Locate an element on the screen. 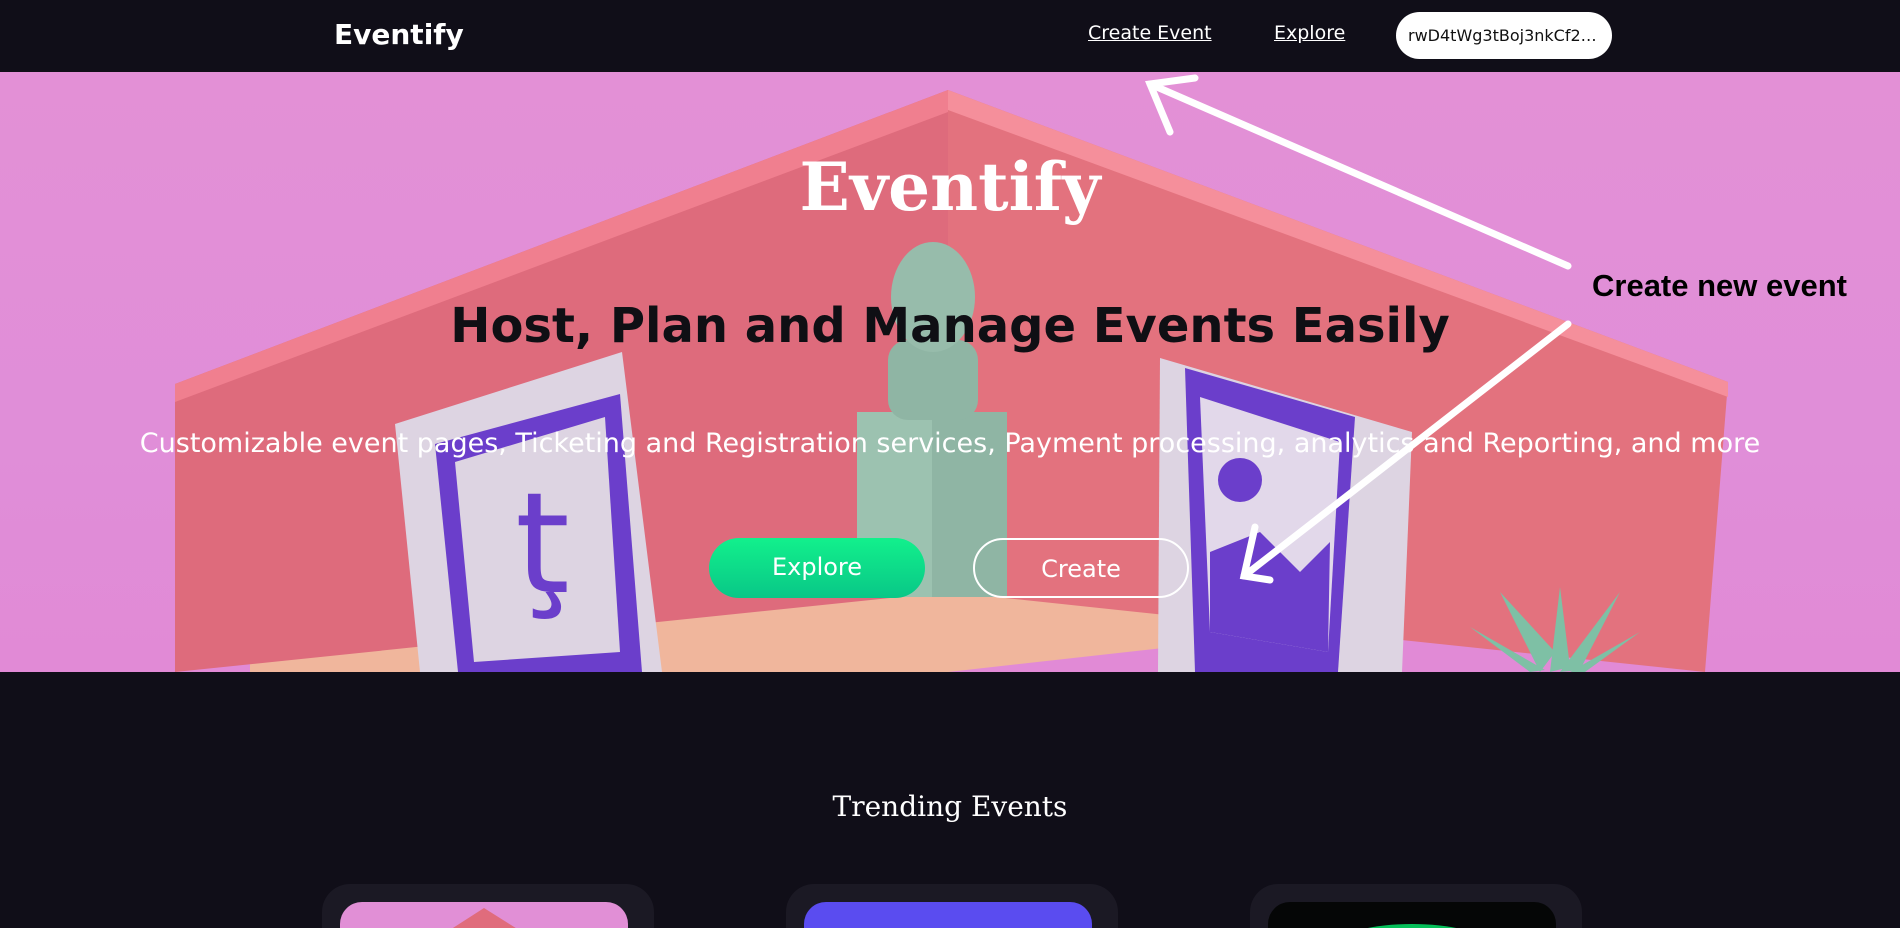 The height and width of the screenshot is (928, 1900). nav-link-create-event: Create Event is located at coordinates (1150, 33).